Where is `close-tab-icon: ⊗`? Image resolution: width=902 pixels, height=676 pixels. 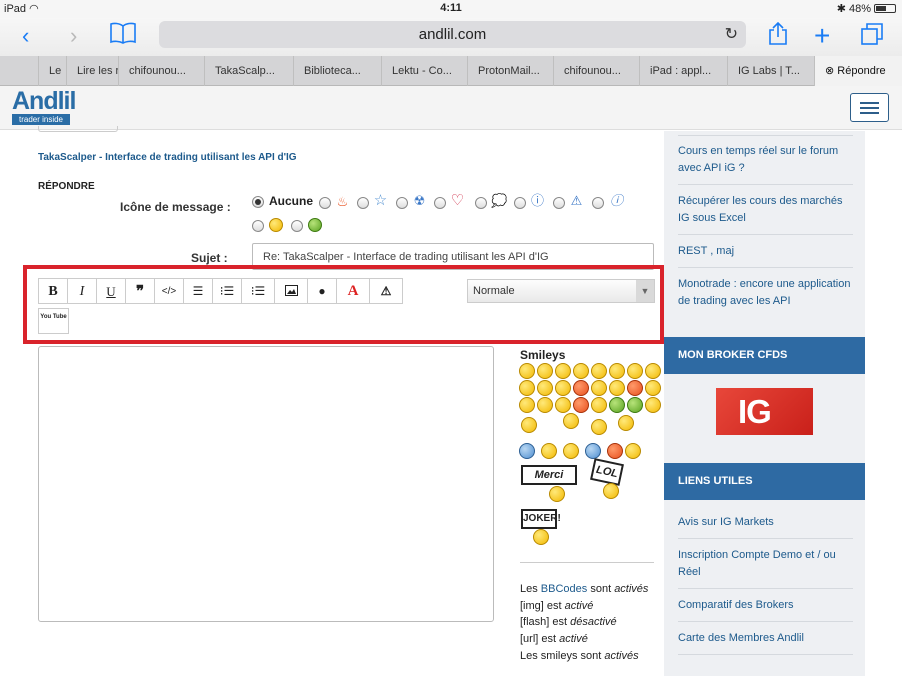
close-tab-icon: ⊗ is located at coordinates (829, 71).